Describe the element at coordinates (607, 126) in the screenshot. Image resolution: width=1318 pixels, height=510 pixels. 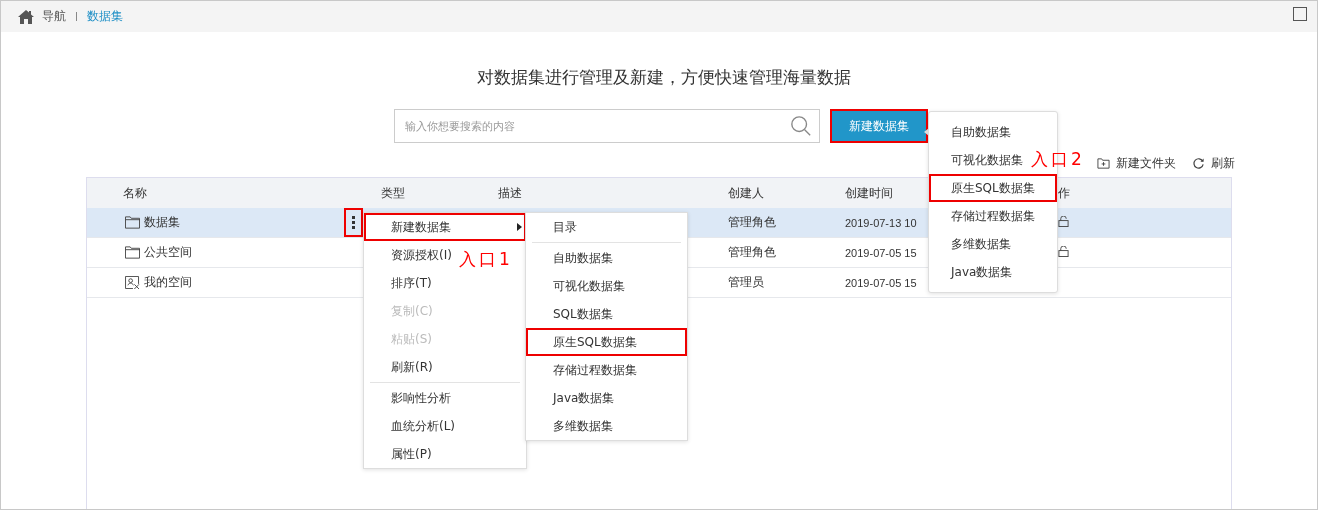
I see `search-field: 输入你想要搜索的内容` at that location.